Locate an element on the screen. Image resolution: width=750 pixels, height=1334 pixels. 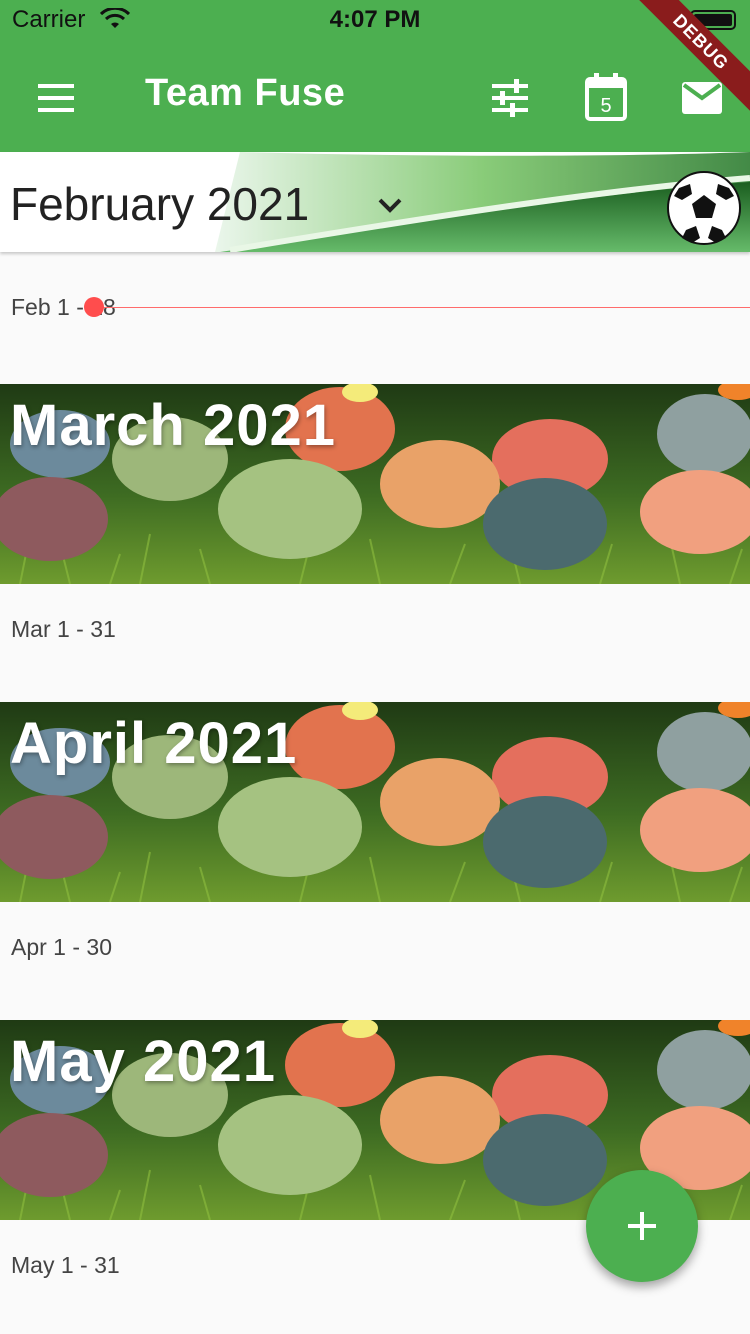
debug-banner: DEBUG is located at coordinates (690, 56).